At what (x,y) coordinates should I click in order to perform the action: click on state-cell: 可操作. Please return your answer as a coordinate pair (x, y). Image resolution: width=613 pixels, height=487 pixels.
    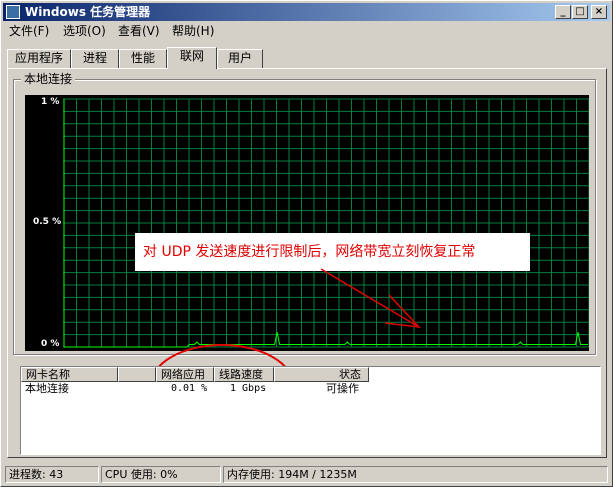
    Looking at the image, I should click on (342, 388).